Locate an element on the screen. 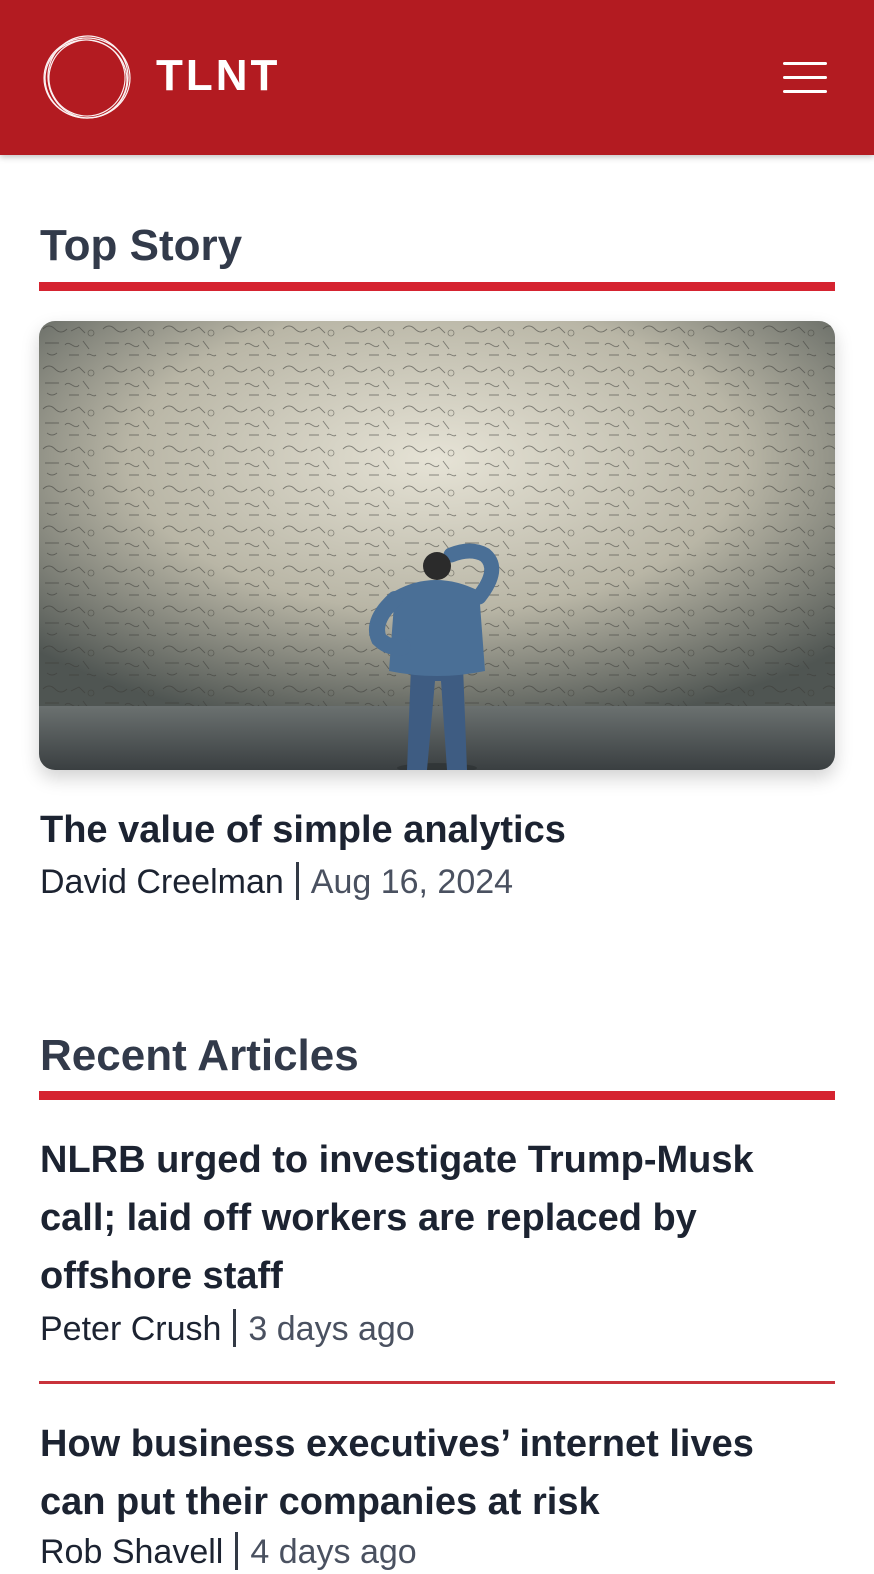  brand-name: TLNT is located at coordinates (218, 76).